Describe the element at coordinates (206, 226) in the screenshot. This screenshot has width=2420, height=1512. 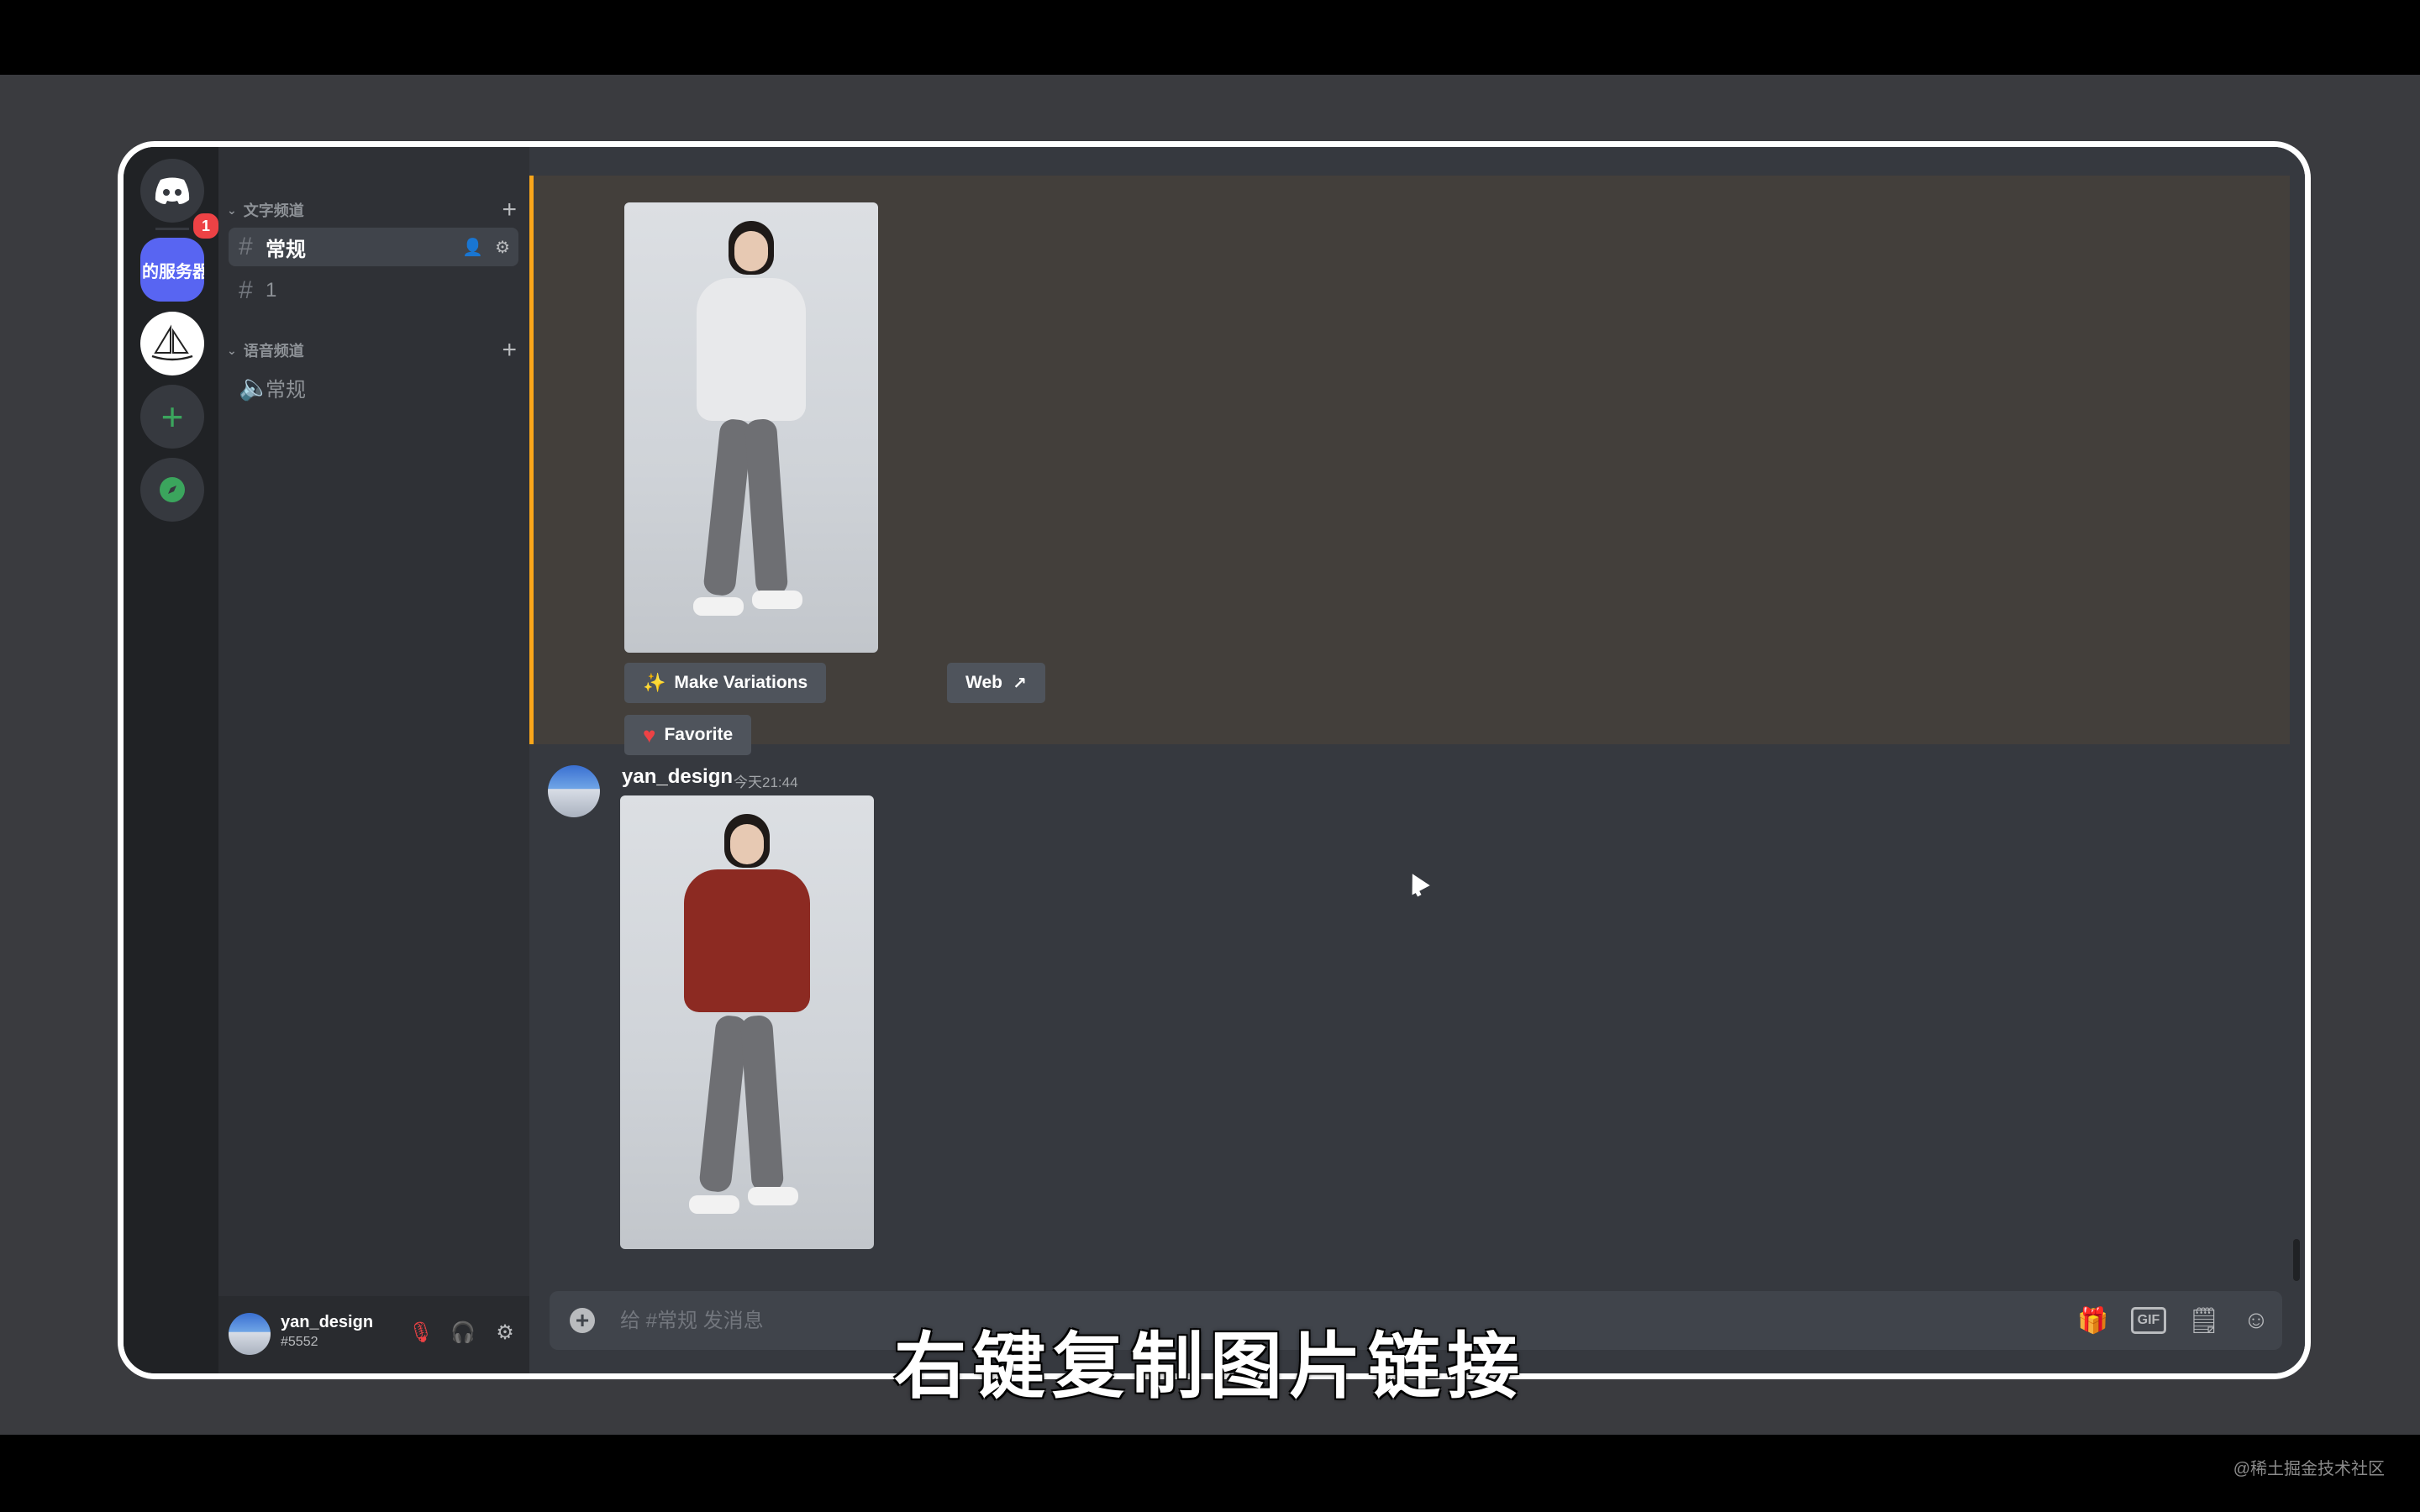
I see `notification-badge: 1` at that location.